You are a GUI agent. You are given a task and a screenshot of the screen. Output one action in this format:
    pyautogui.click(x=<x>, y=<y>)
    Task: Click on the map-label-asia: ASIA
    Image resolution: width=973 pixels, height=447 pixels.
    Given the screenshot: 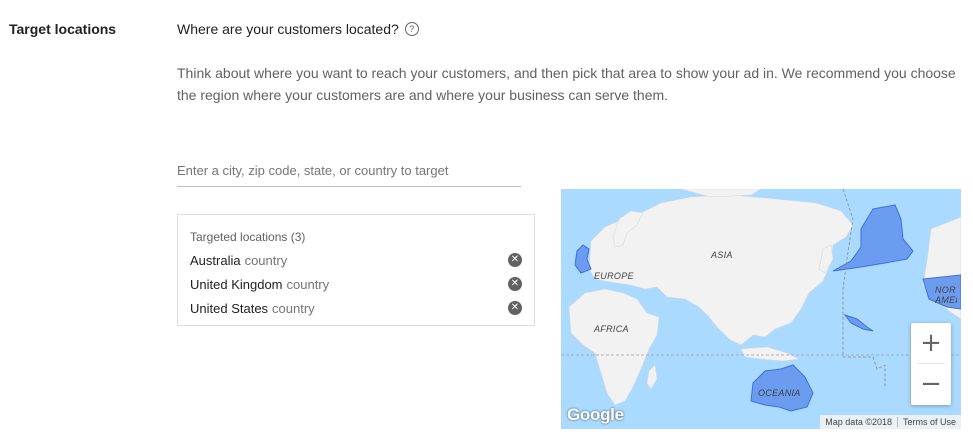 What is the action you would take?
    pyautogui.click(x=722, y=255)
    